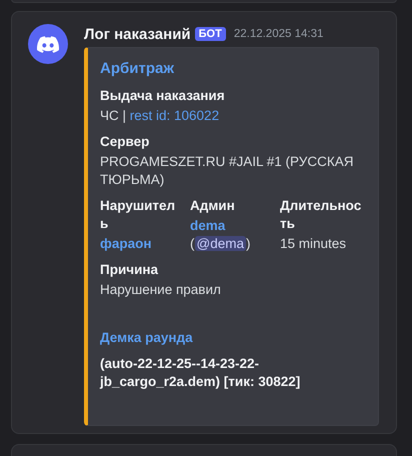 Image resolution: width=412 pixels, height=456 pixels. Describe the element at coordinates (160, 289) in the screenshot. I see `field-value: Нарушение правил` at that location.